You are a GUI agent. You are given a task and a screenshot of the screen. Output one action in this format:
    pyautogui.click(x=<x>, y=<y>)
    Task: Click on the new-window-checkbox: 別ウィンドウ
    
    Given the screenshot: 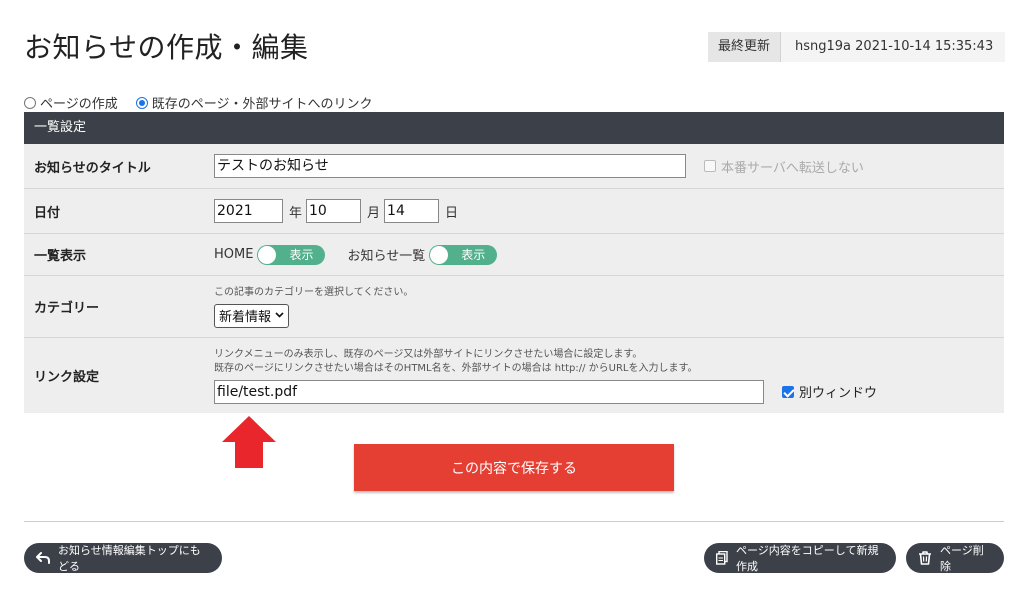 What is the action you would take?
    pyautogui.click(x=829, y=391)
    